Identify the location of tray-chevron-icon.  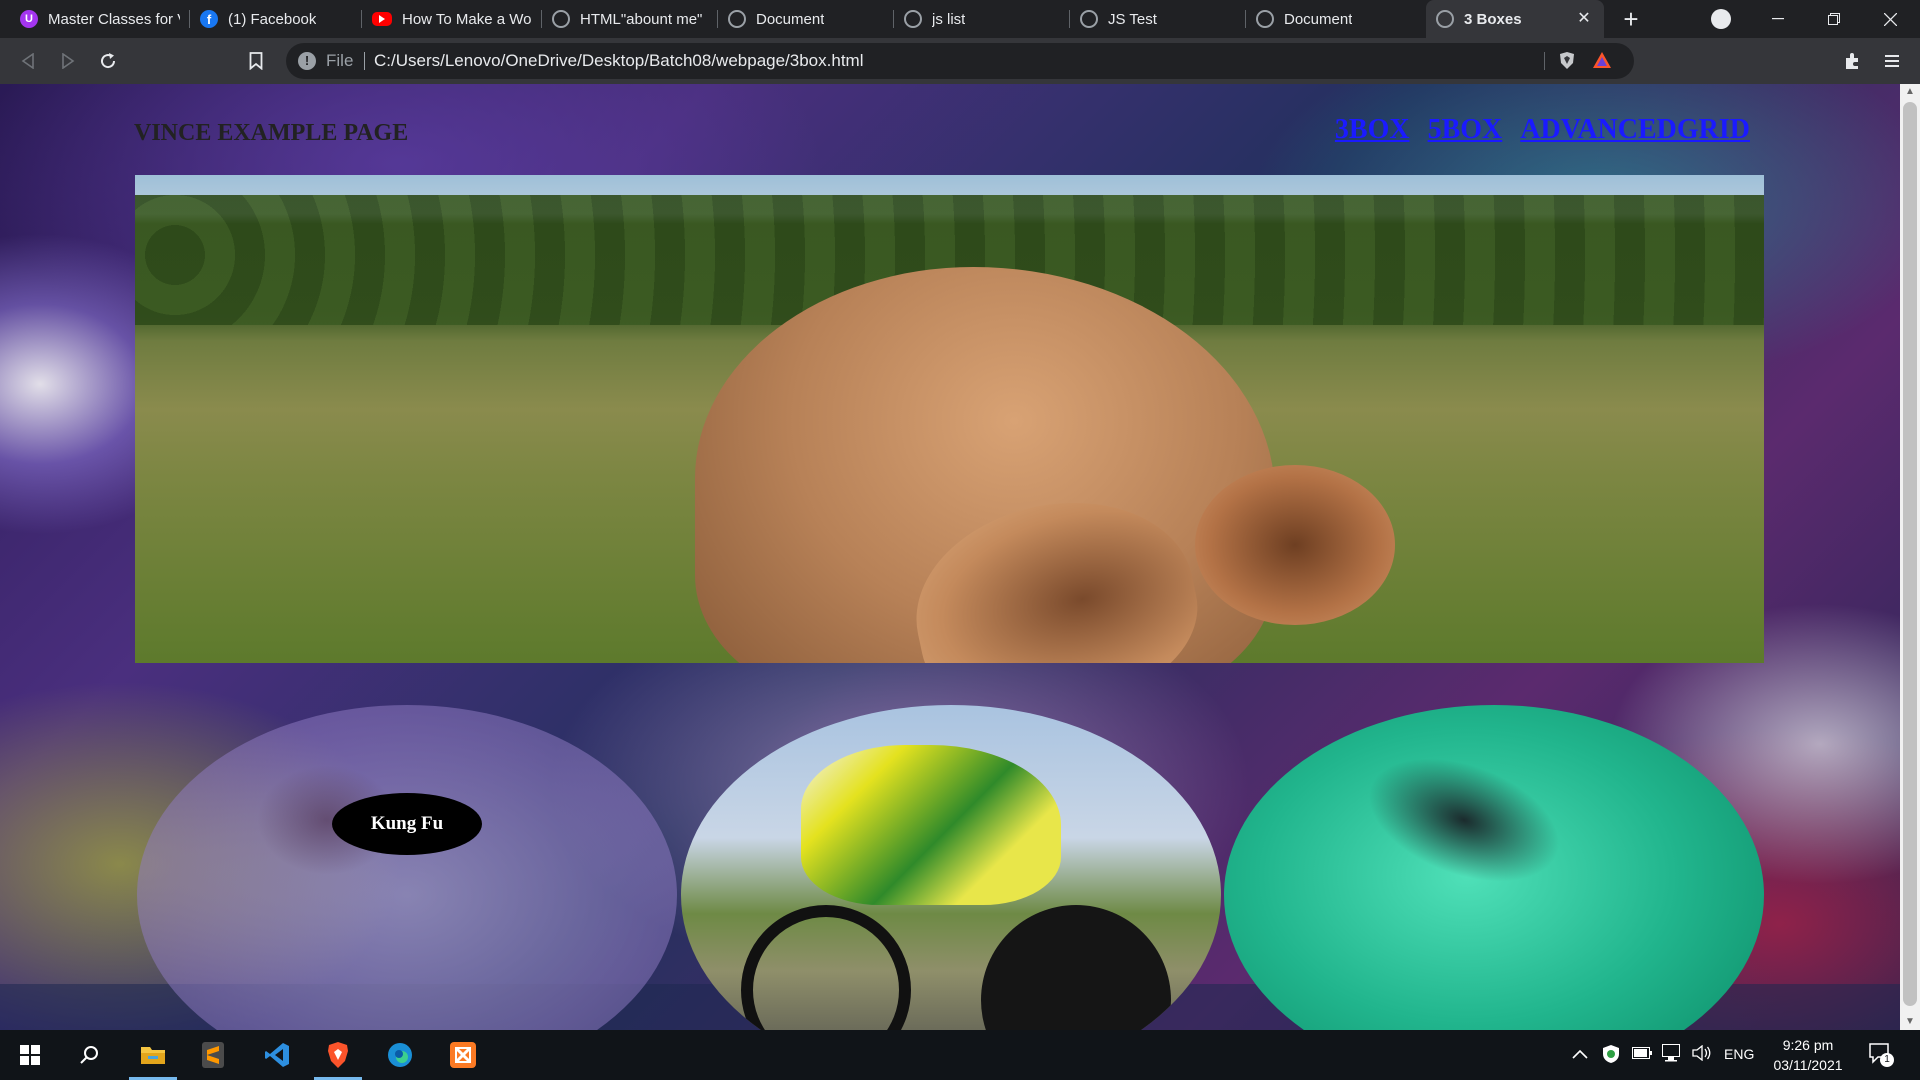
(1580, 1055).